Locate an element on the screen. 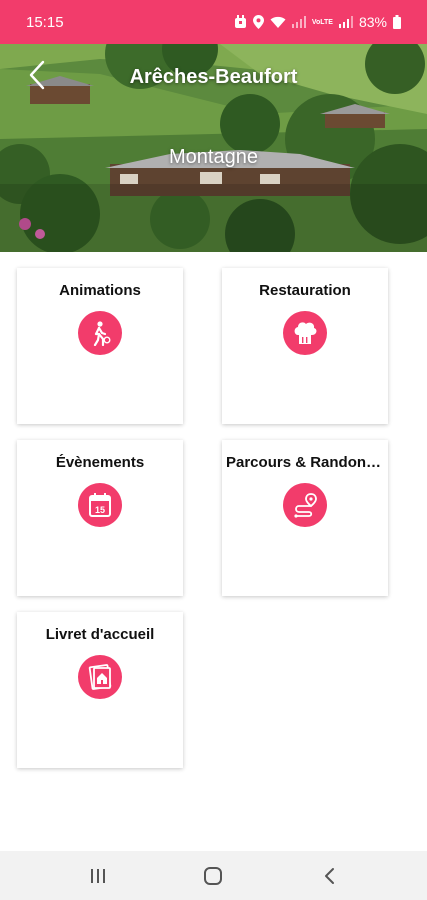 The width and height of the screenshot is (427, 900). card-title: Parcours & Randonnées is located at coordinates (305, 462).